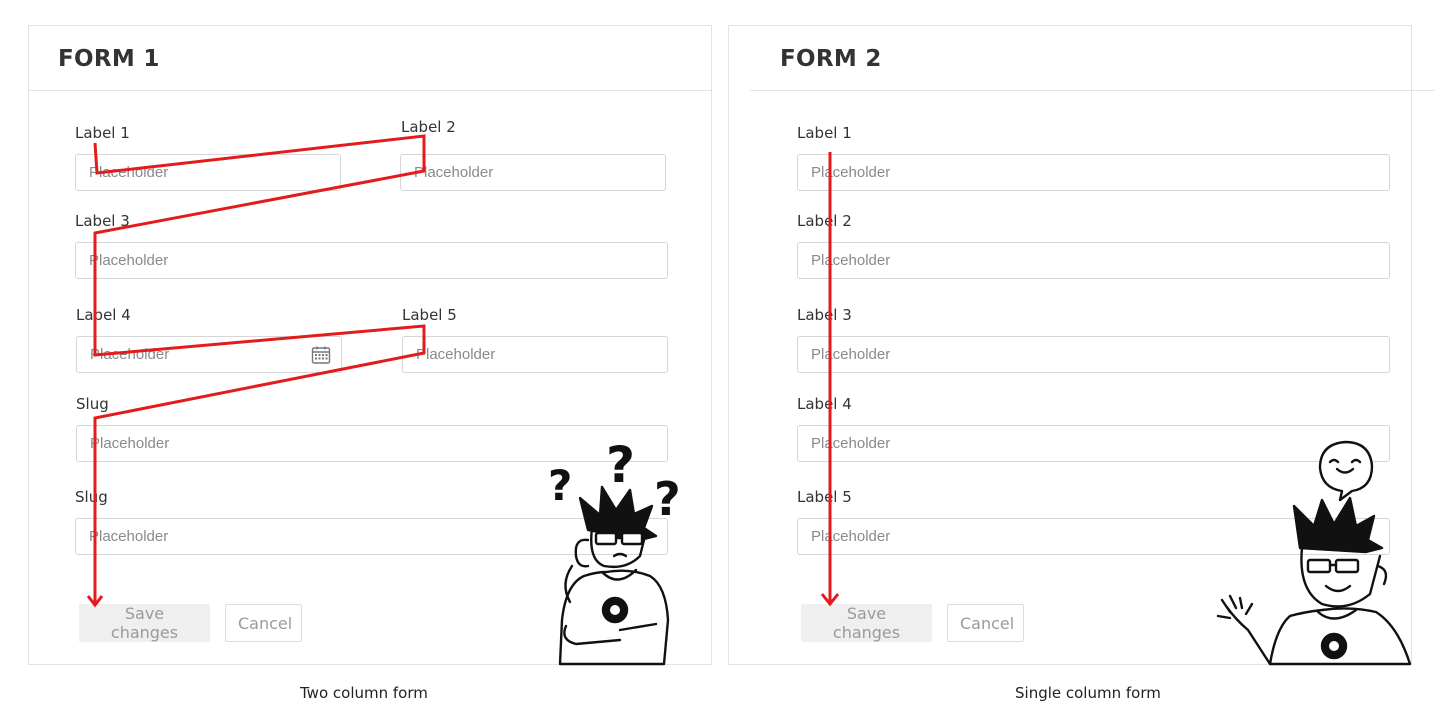  What do you see at coordinates (144, 623) in the screenshot?
I see `form-1-save-button: Save changes` at bounding box center [144, 623].